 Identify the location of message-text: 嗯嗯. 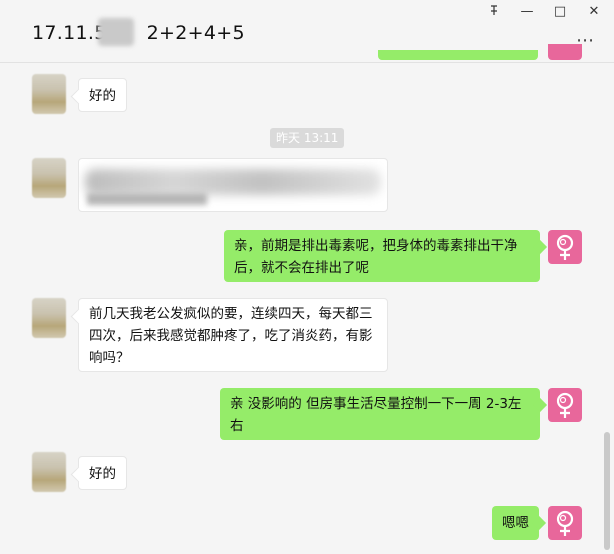
(515, 523).